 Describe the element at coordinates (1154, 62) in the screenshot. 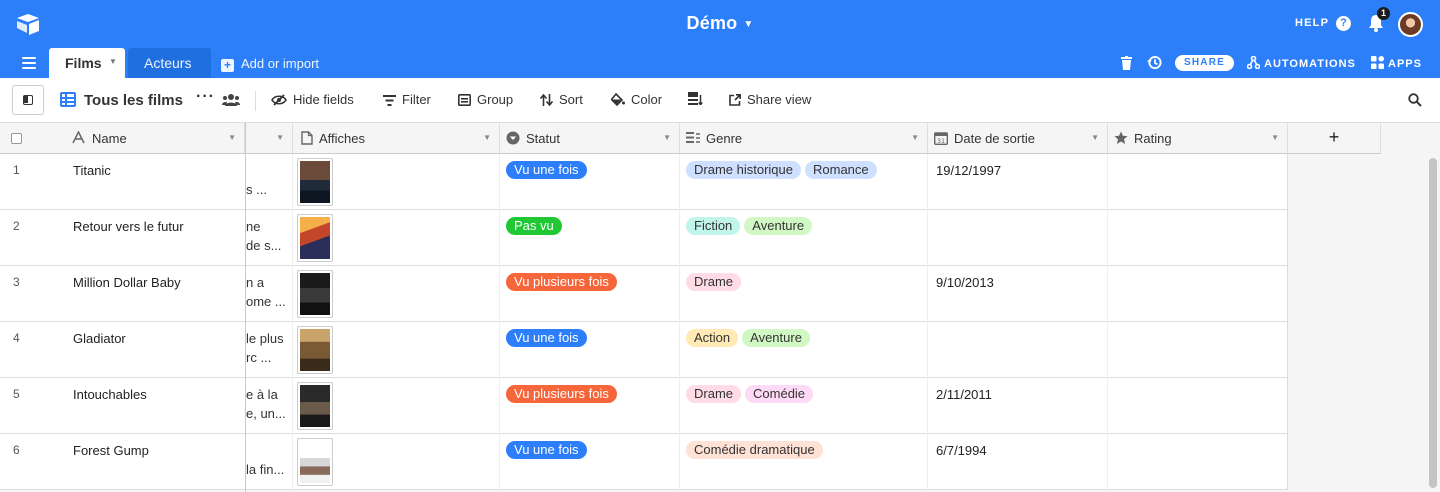

I see `history-icon` at that location.